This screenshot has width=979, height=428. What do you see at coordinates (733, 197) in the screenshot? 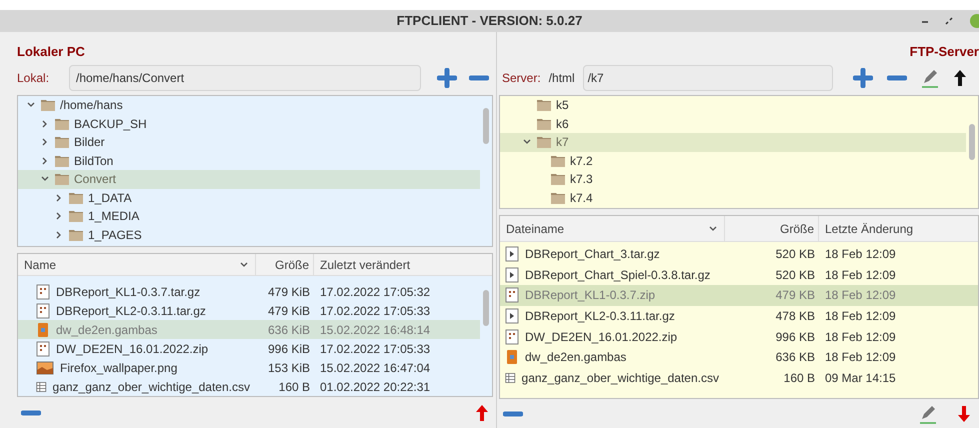
I see `tree-item: k7.4` at bounding box center [733, 197].